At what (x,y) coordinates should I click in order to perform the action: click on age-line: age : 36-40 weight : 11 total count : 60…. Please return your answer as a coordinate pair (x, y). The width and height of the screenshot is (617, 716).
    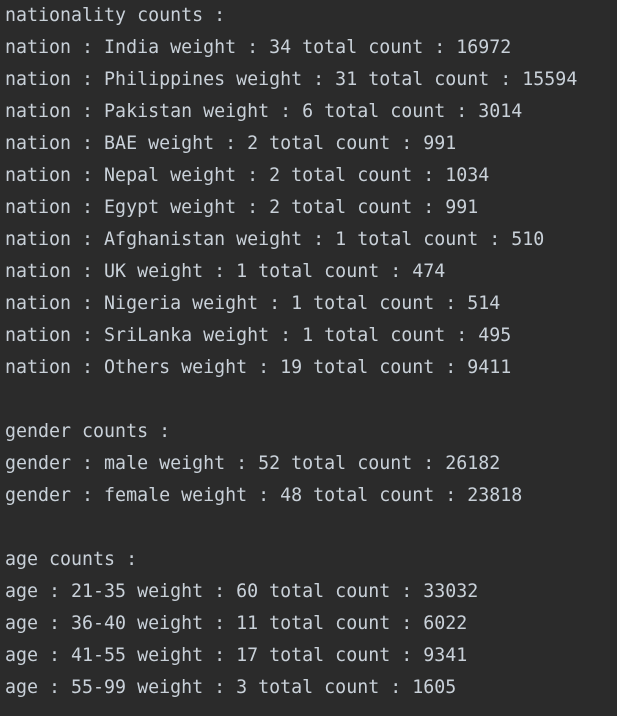
    Looking at the image, I should click on (236, 623).